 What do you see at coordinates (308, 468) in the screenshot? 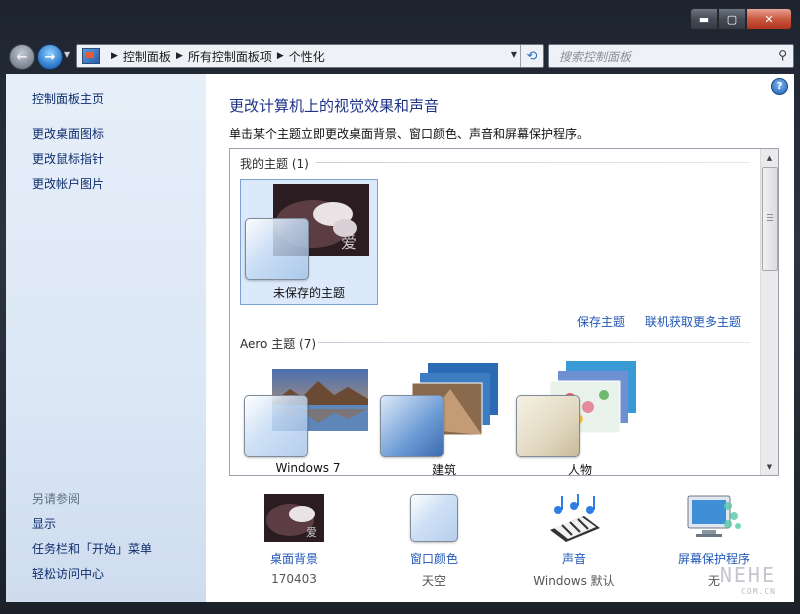
I see `theme-label-windows7: Windows 7` at bounding box center [308, 468].